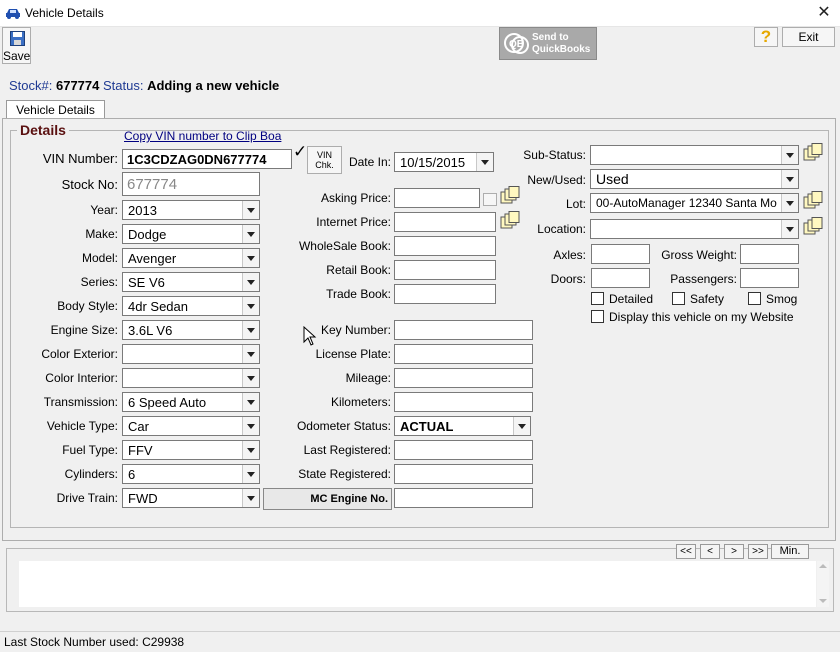 The width and height of the screenshot is (840, 652). What do you see at coordinates (191, 210) in the screenshot?
I see `year-select: 2013` at bounding box center [191, 210].